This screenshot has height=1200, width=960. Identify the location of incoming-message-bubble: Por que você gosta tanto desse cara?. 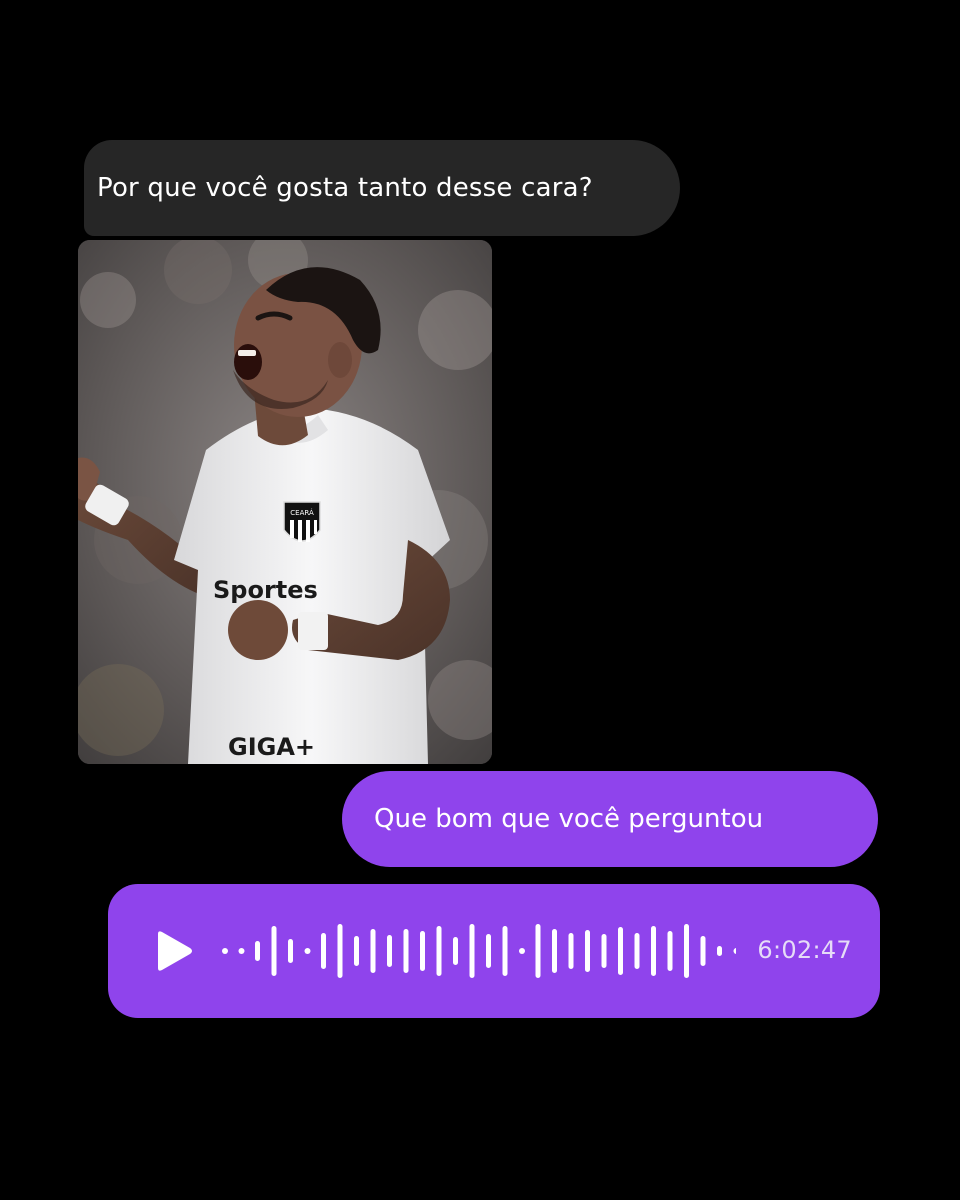
(382, 188).